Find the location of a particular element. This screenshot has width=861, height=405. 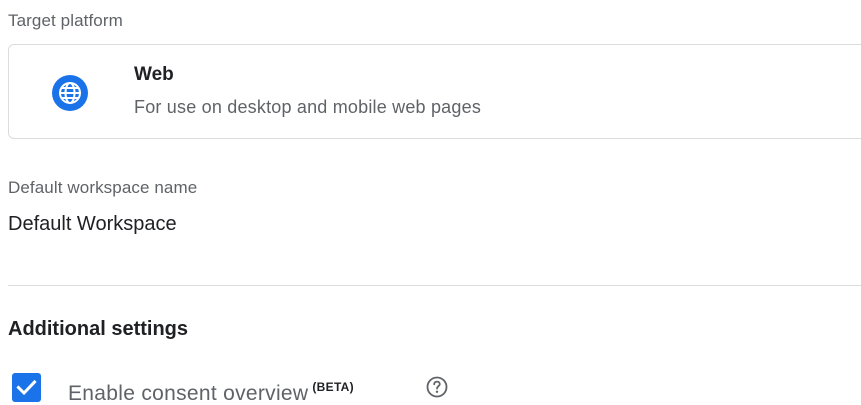

additional-settings-heading: Additional settings is located at coordinates (98, 329).